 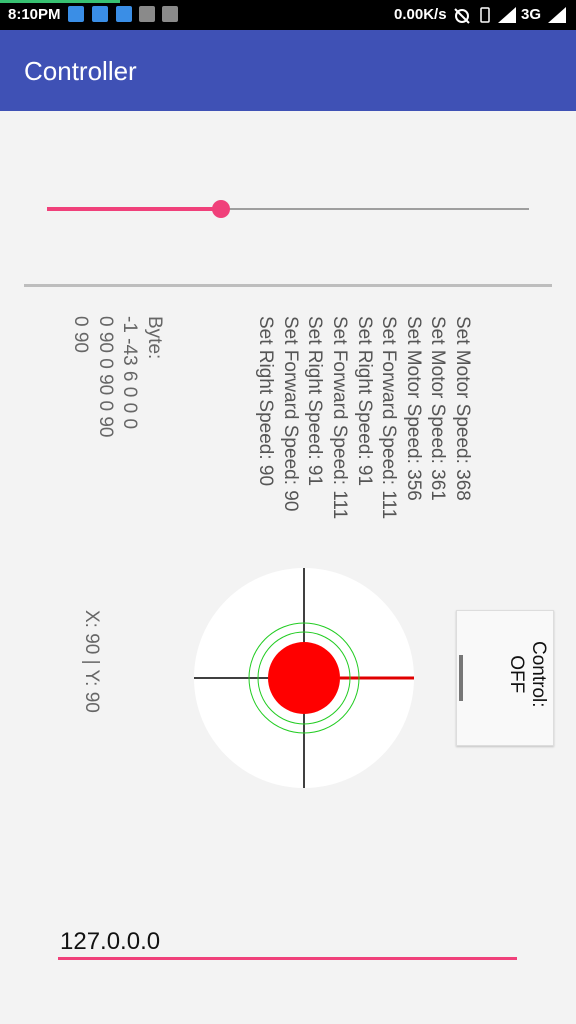 What do you see at coordinates (100, 14) in the screenshot?
I see `cloud-icon` at bounding box center [100, 14].